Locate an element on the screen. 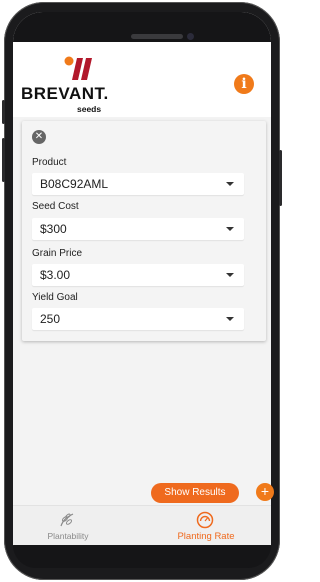 This screenshot has width=320, height=582. seed-cost-label: Seed Cost is located at coordinates (55, 206).